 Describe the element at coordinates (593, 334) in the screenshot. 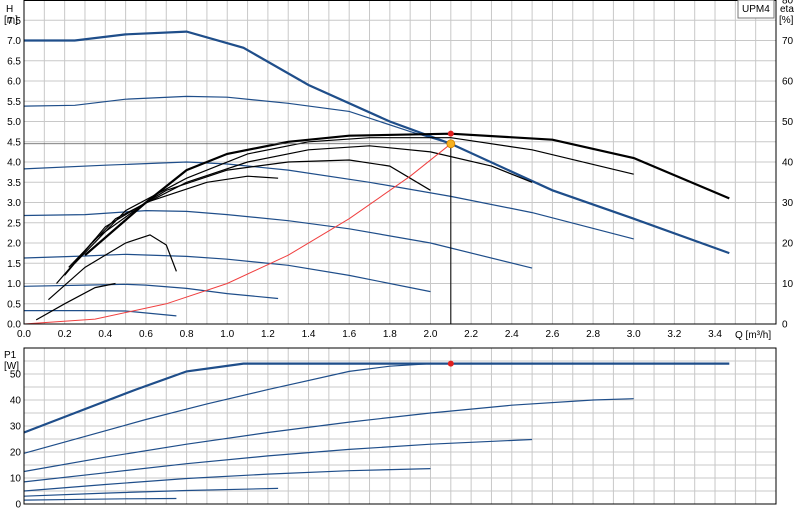

I see `flow-x-tick-label: 2.8` at that location.